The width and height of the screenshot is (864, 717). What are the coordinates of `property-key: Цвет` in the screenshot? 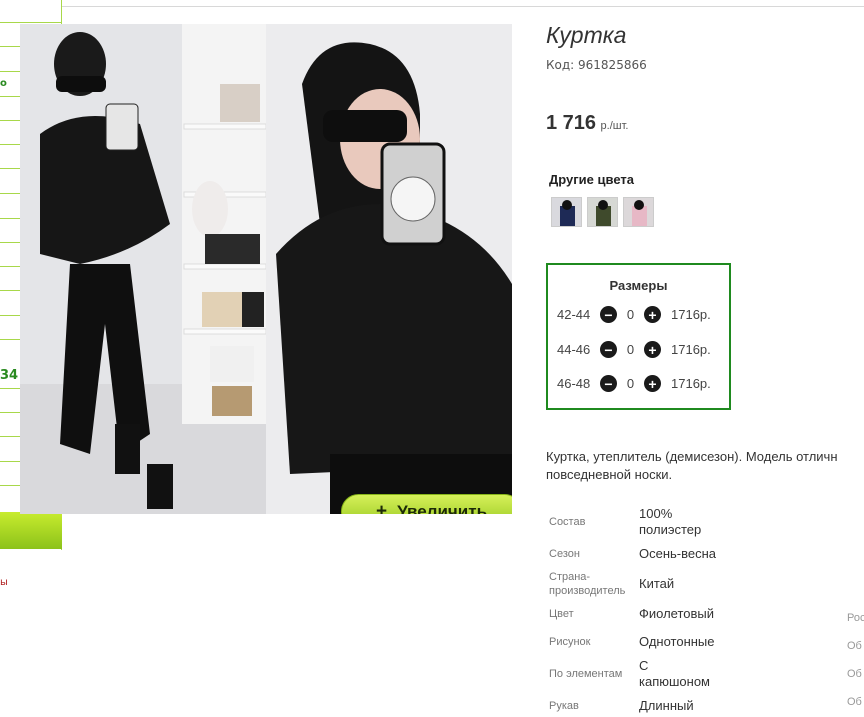 It's located at (561, 614).